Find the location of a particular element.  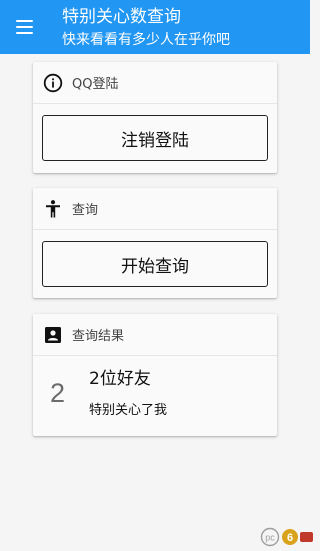

logout-button: 注销登陆 is located at coordinates (155, 138).